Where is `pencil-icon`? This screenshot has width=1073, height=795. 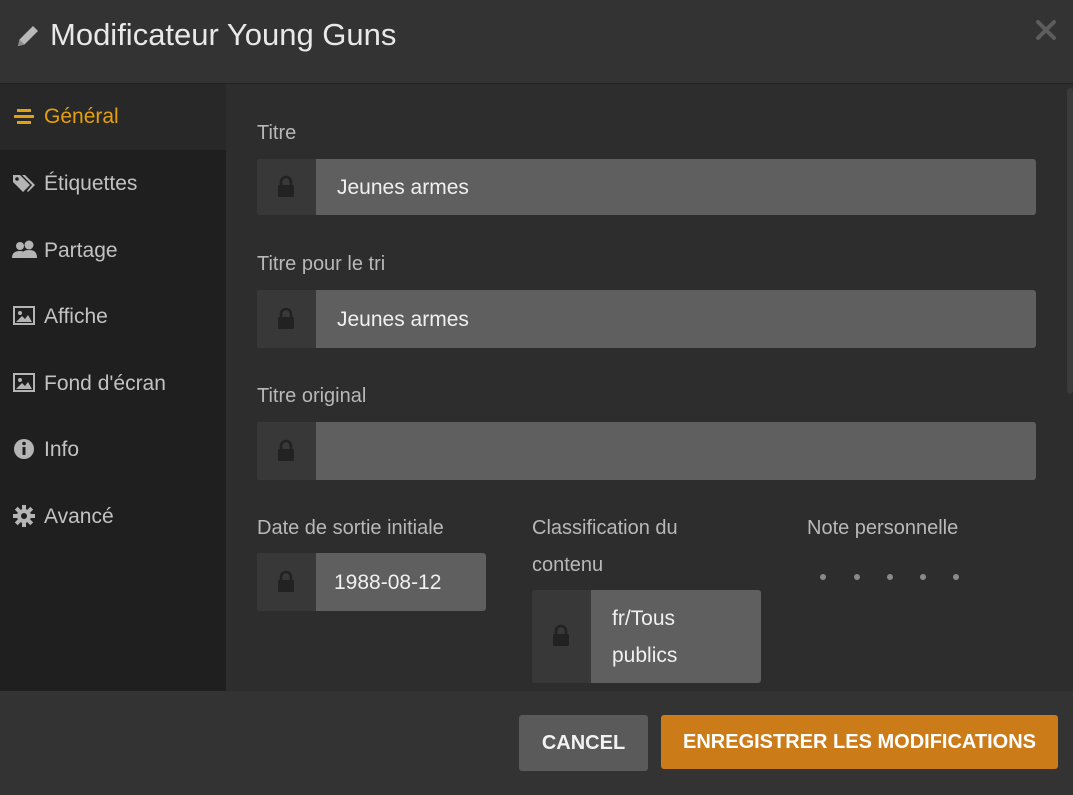 pencil-icon is located at coordinates (28, 36).